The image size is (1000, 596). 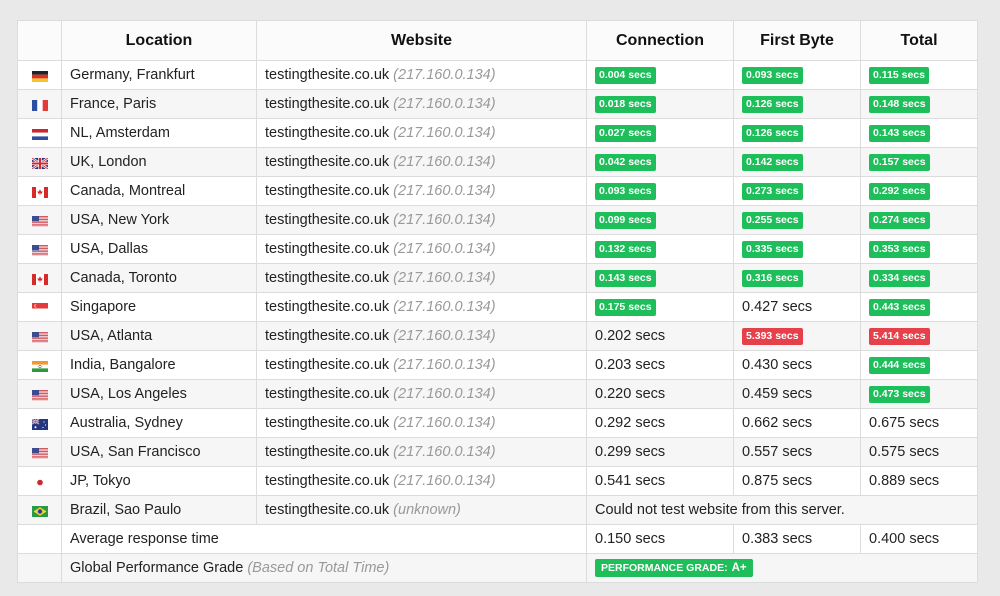 What do you see at coordinates (318, 568) in the screenshot?
I see `grade-note: (Based on Total Time)` at bounding box center [318, 568].